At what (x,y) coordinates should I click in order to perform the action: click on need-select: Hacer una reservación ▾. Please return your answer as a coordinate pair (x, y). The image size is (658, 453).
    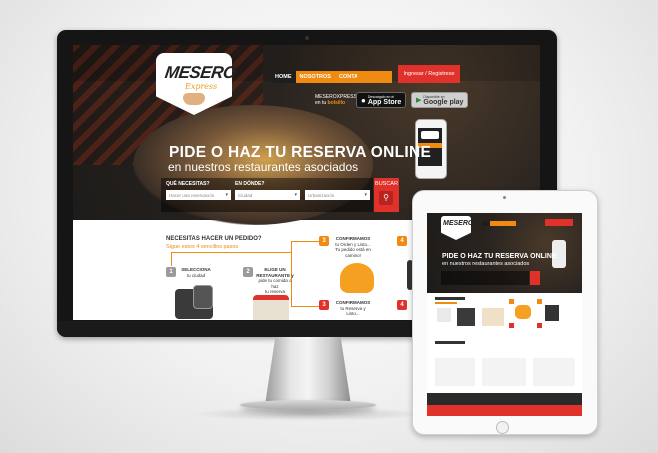
    Looking at the image, I should click on (198, 195).